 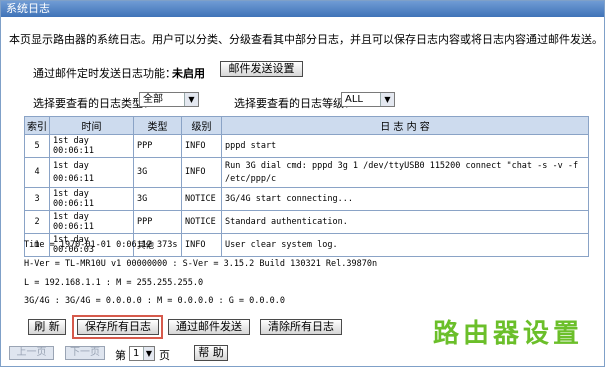 I want to click on log-type-value: 全部, so click(x=153, y=99).